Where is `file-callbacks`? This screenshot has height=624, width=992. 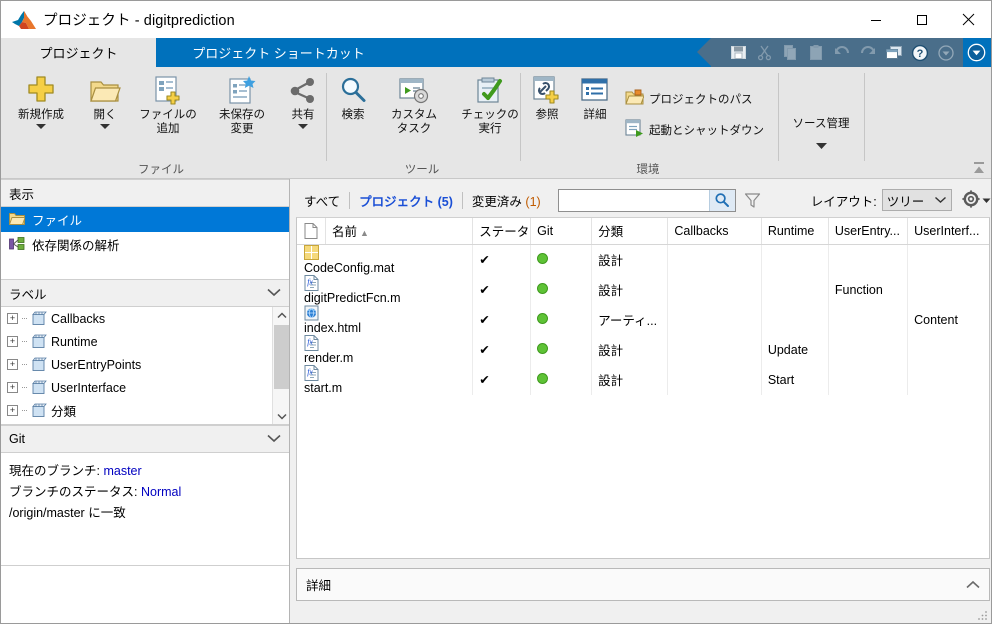
file-callbacks is located at coordinates (714, 379).